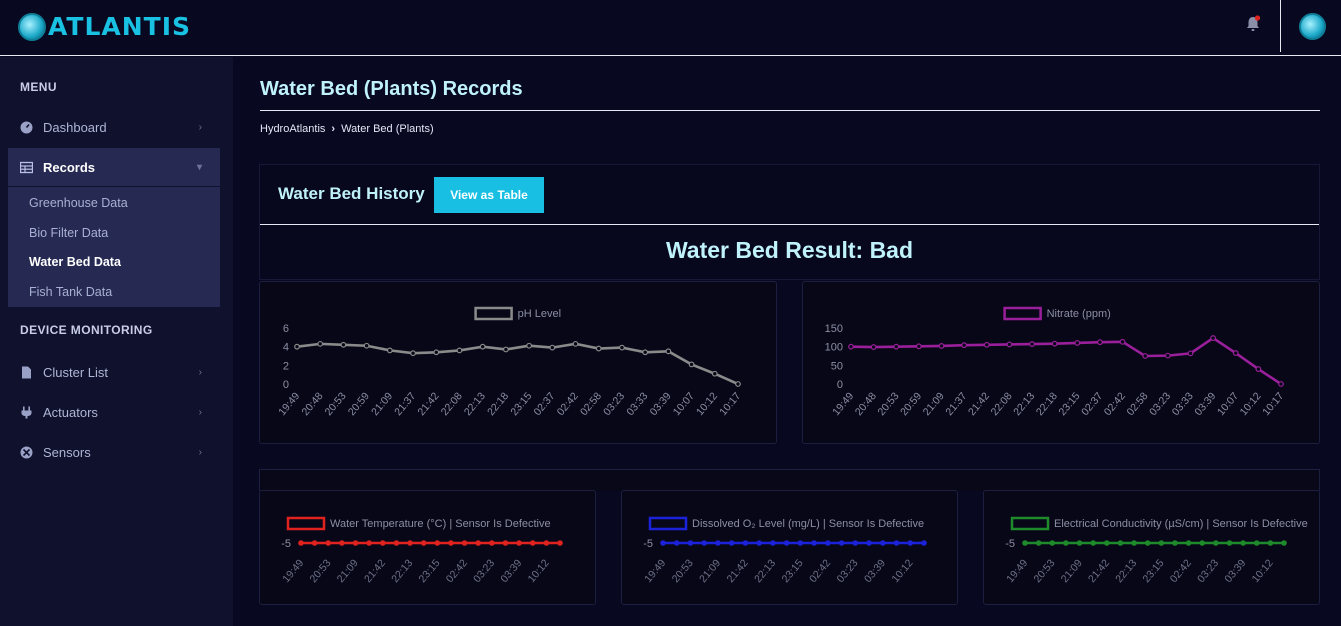 The width and height of the screenshot is (1341, 626). Describe the element at coordinates (199, 167) in the screenshot. I see `chevron-down-icon: ▾` at that location.